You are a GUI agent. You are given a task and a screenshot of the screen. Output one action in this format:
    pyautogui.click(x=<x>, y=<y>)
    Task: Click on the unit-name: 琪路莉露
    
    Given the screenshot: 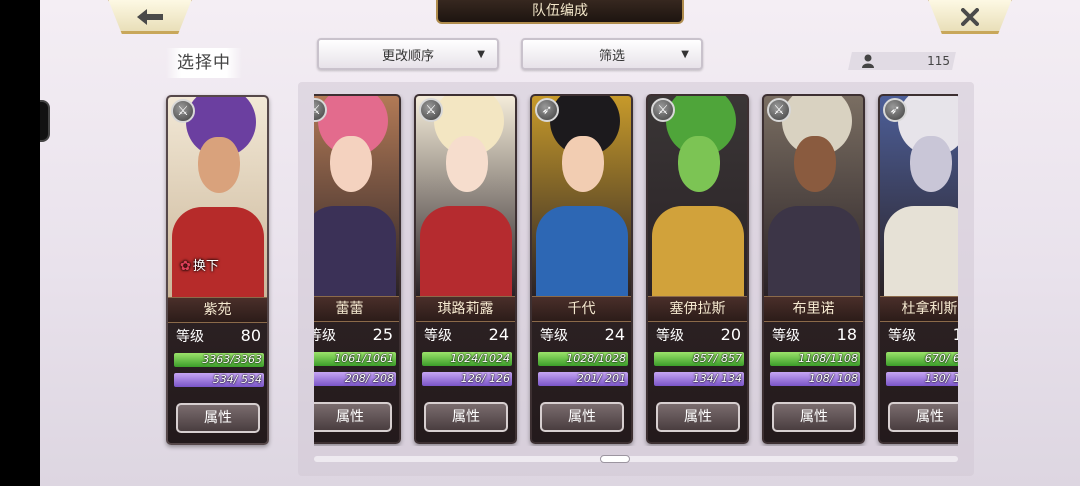 What is the action you would take?
    pyautogui.click(x=465, y=309)
    